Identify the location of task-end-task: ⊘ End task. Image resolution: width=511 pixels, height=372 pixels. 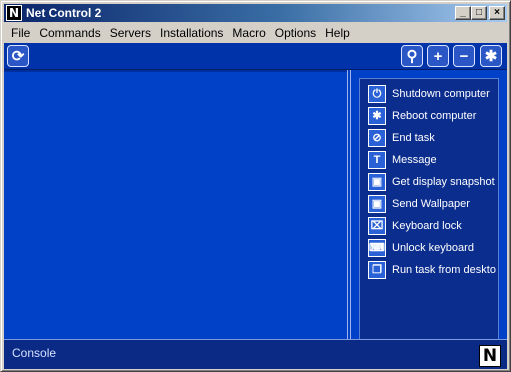
(429, 138).